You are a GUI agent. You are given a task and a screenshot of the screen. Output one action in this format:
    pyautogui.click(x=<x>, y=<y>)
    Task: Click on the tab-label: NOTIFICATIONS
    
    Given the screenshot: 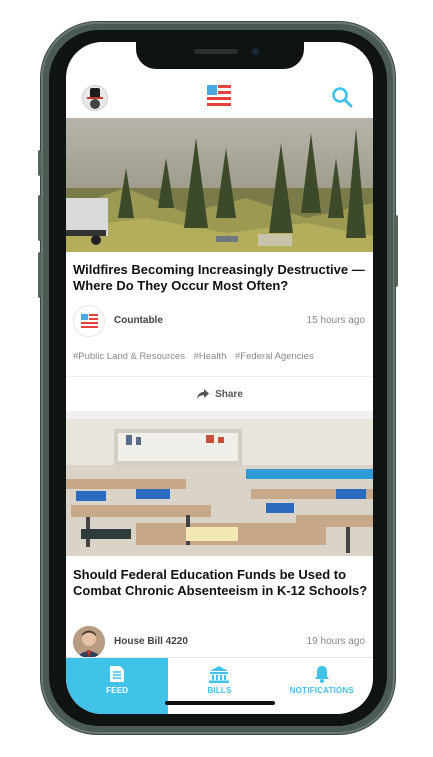 What is the action you would take?
    pyautogui.click(x=321, y=690)
    